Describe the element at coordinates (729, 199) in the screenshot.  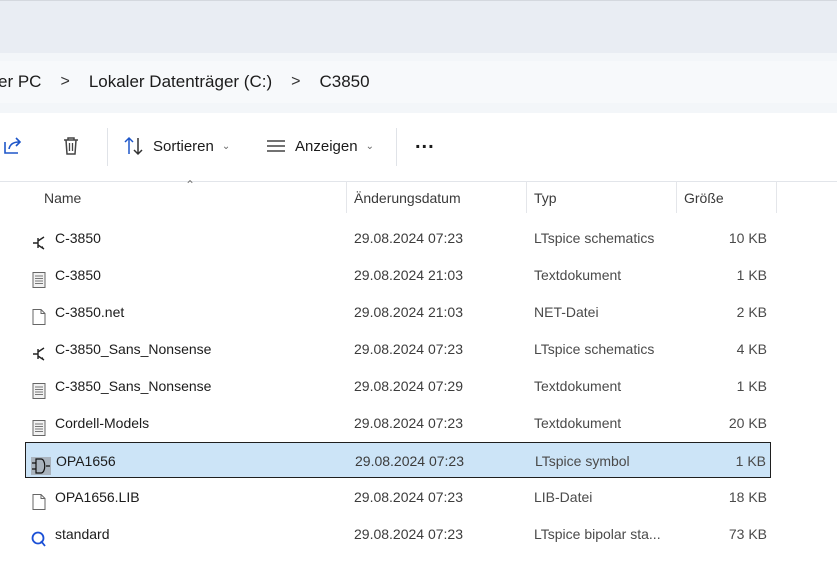
I see `column-size: Größe` at that location.